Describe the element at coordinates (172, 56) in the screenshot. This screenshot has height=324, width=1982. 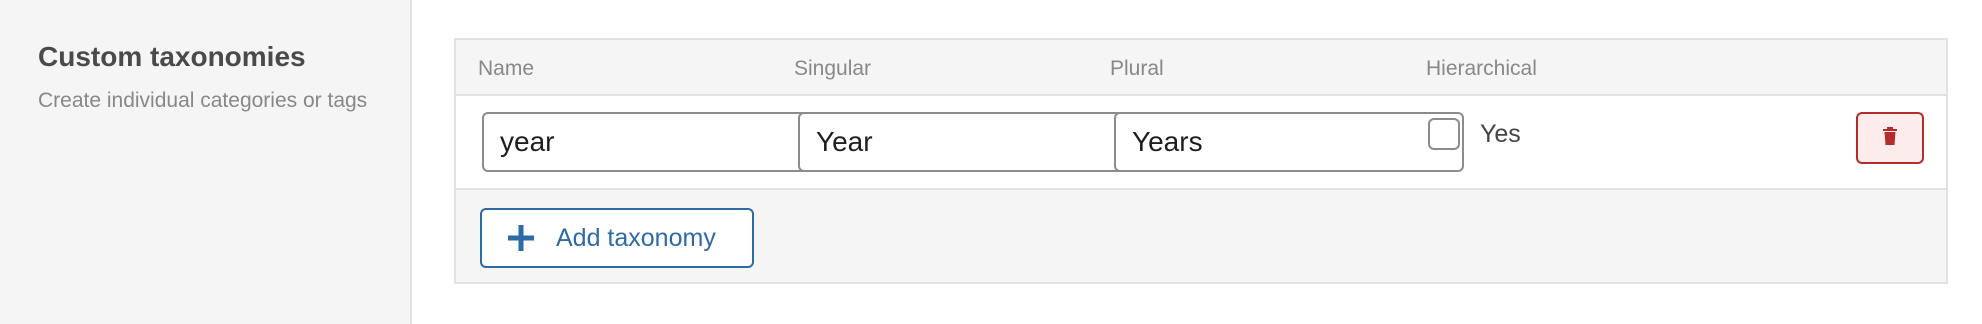
I see `section-title: Custom taxonomies` at that location.